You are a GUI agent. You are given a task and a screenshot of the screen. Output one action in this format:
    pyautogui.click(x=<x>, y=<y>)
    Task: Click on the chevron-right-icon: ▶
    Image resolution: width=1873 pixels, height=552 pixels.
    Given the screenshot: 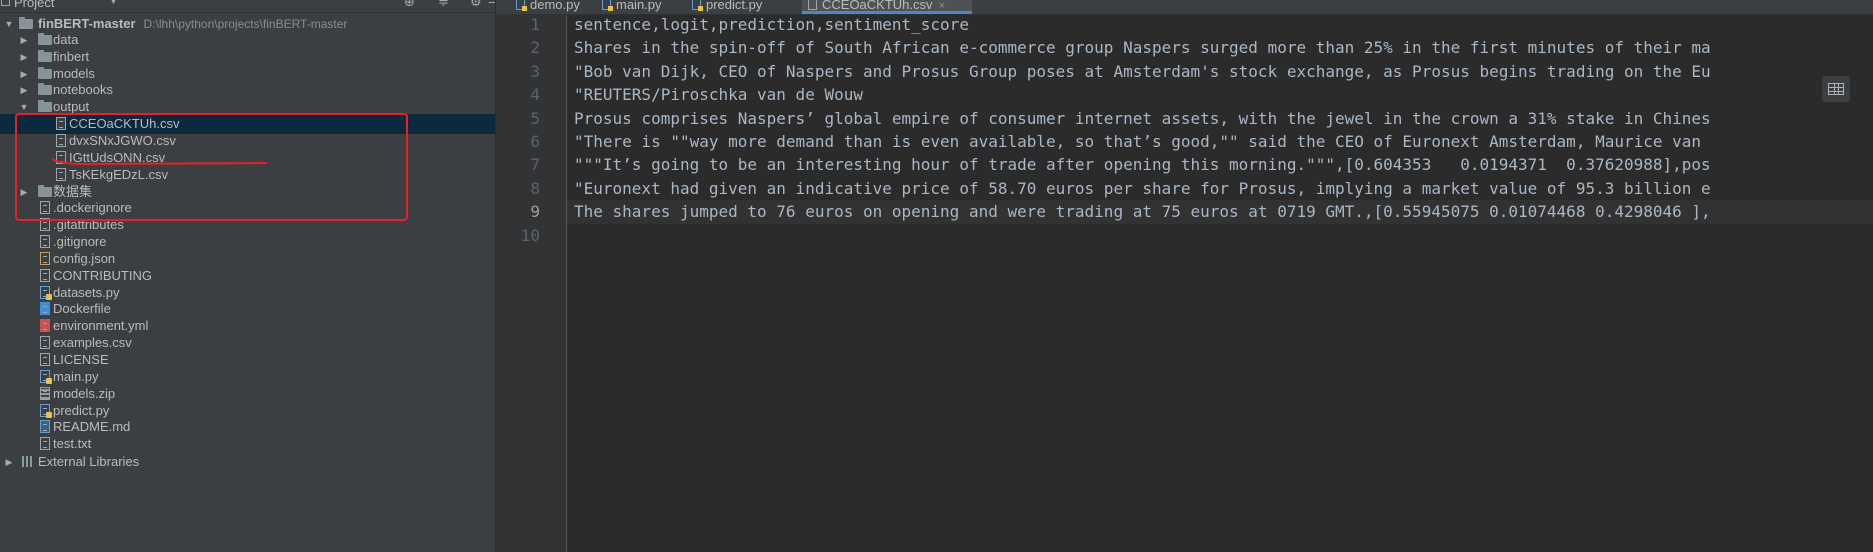 What is the action you would take?
    pyautogui.click(x=9, y=462)
    